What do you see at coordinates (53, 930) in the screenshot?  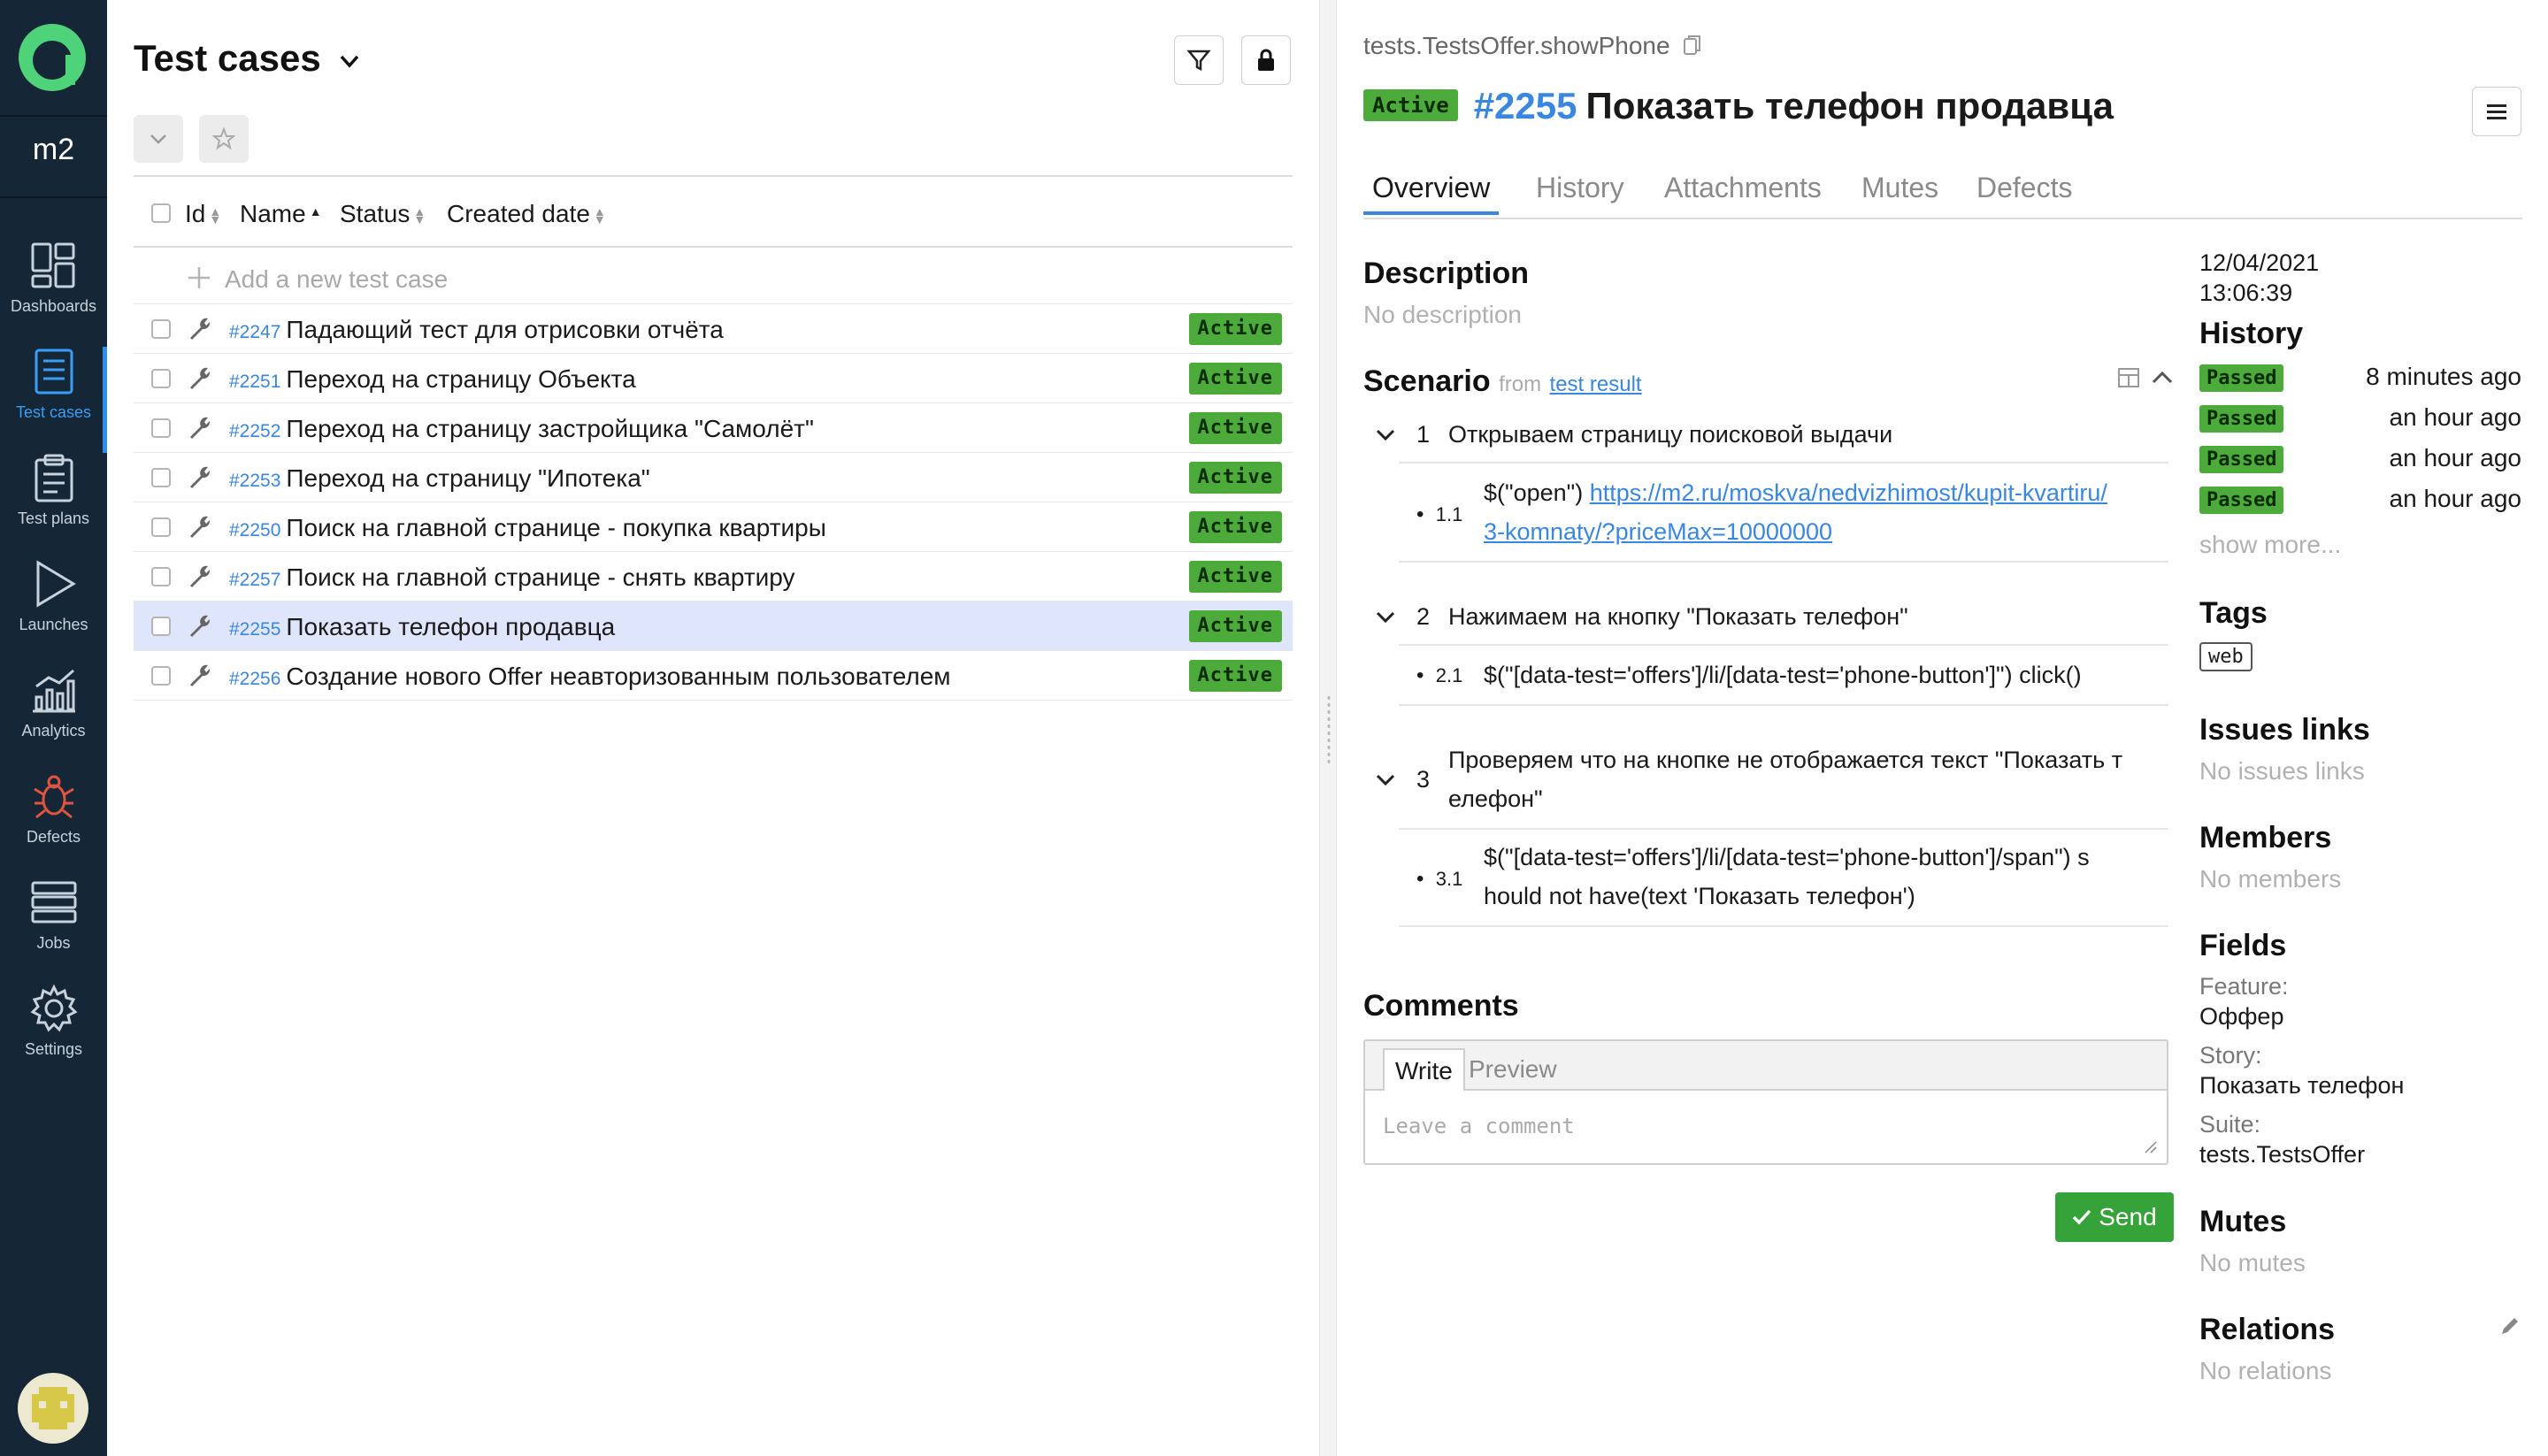 I see `nav-jobs: Jobs` at bounding box center [53, 930].